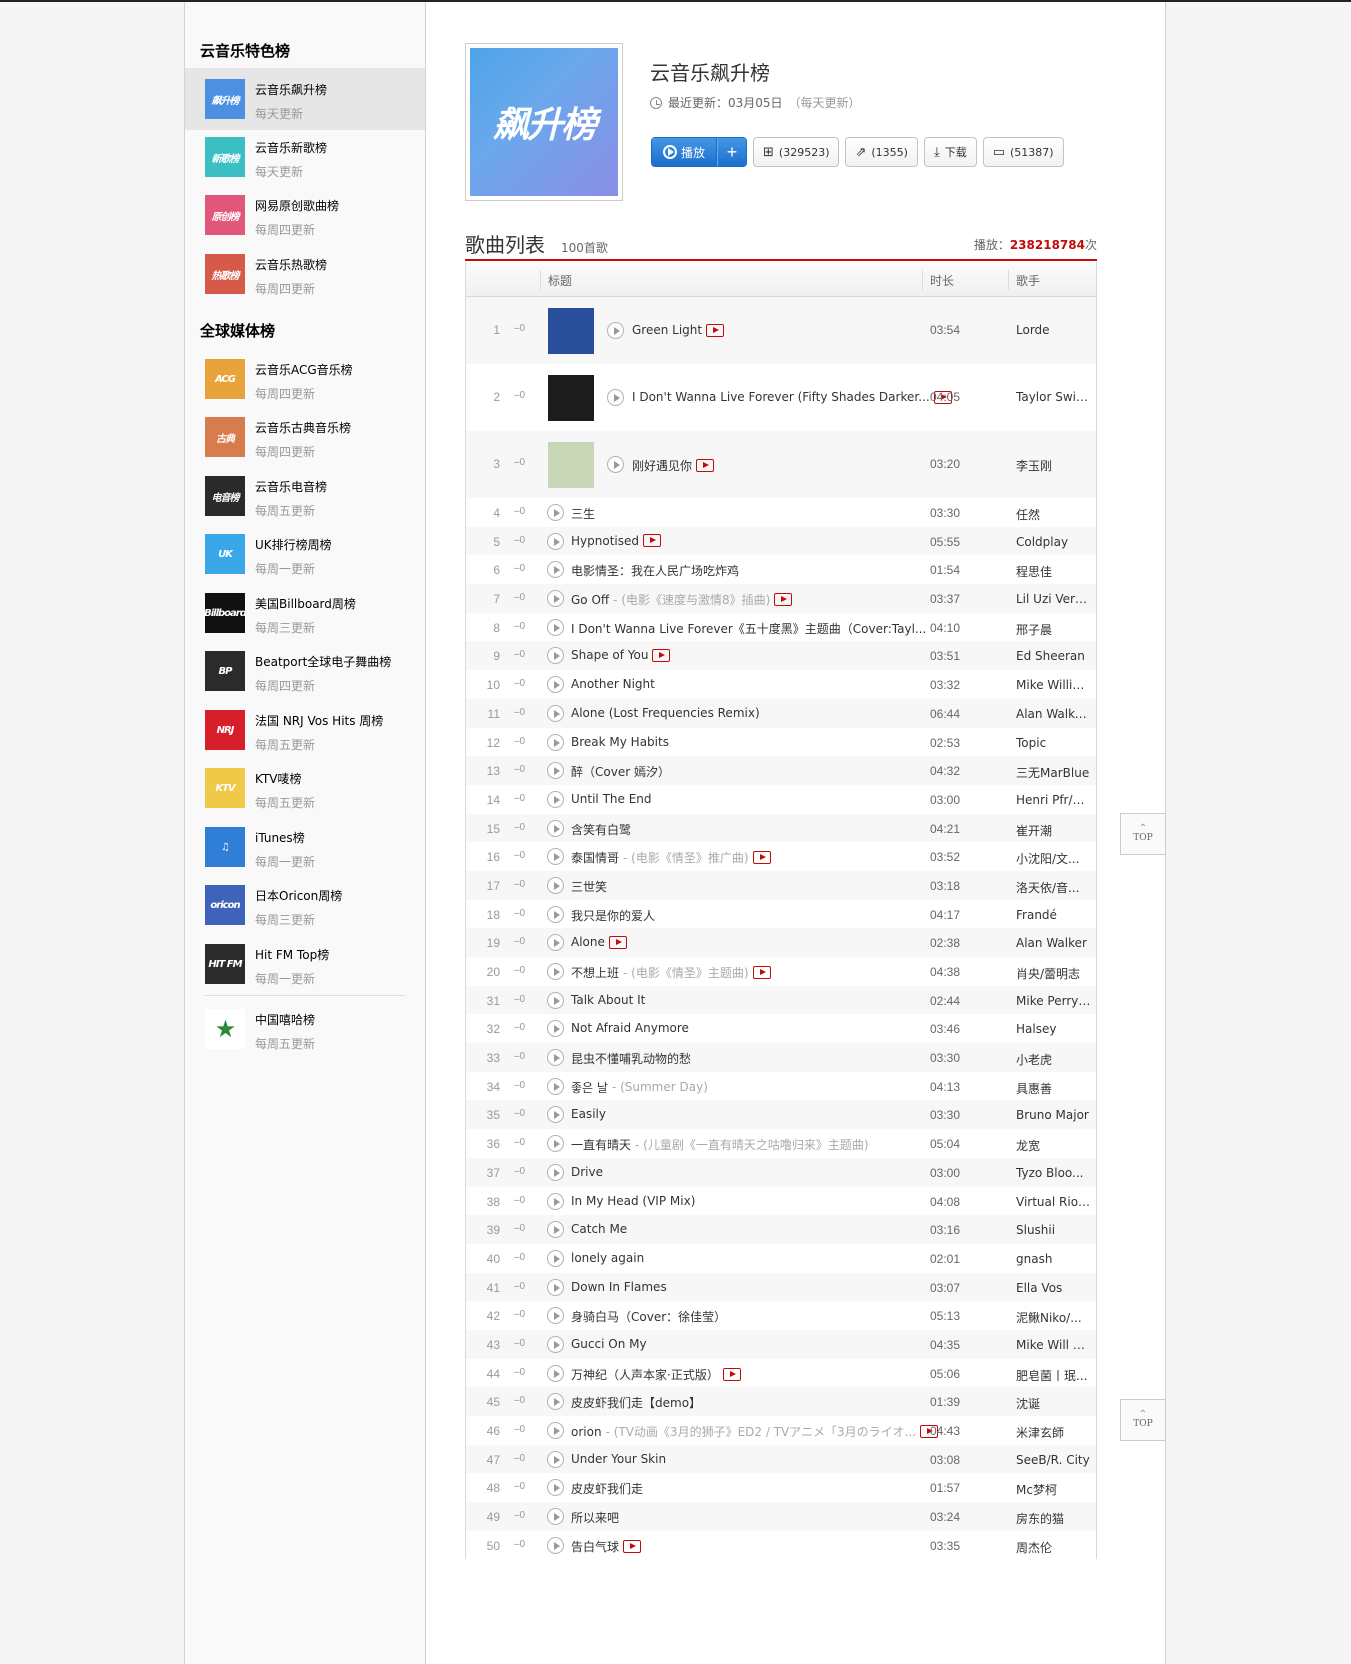  What do you see at coordinates (305, 554) in the screenshot?
I see `sidebar-item: UK UK排行榜周榜 每周一更新` at bounding box center [305, 554].